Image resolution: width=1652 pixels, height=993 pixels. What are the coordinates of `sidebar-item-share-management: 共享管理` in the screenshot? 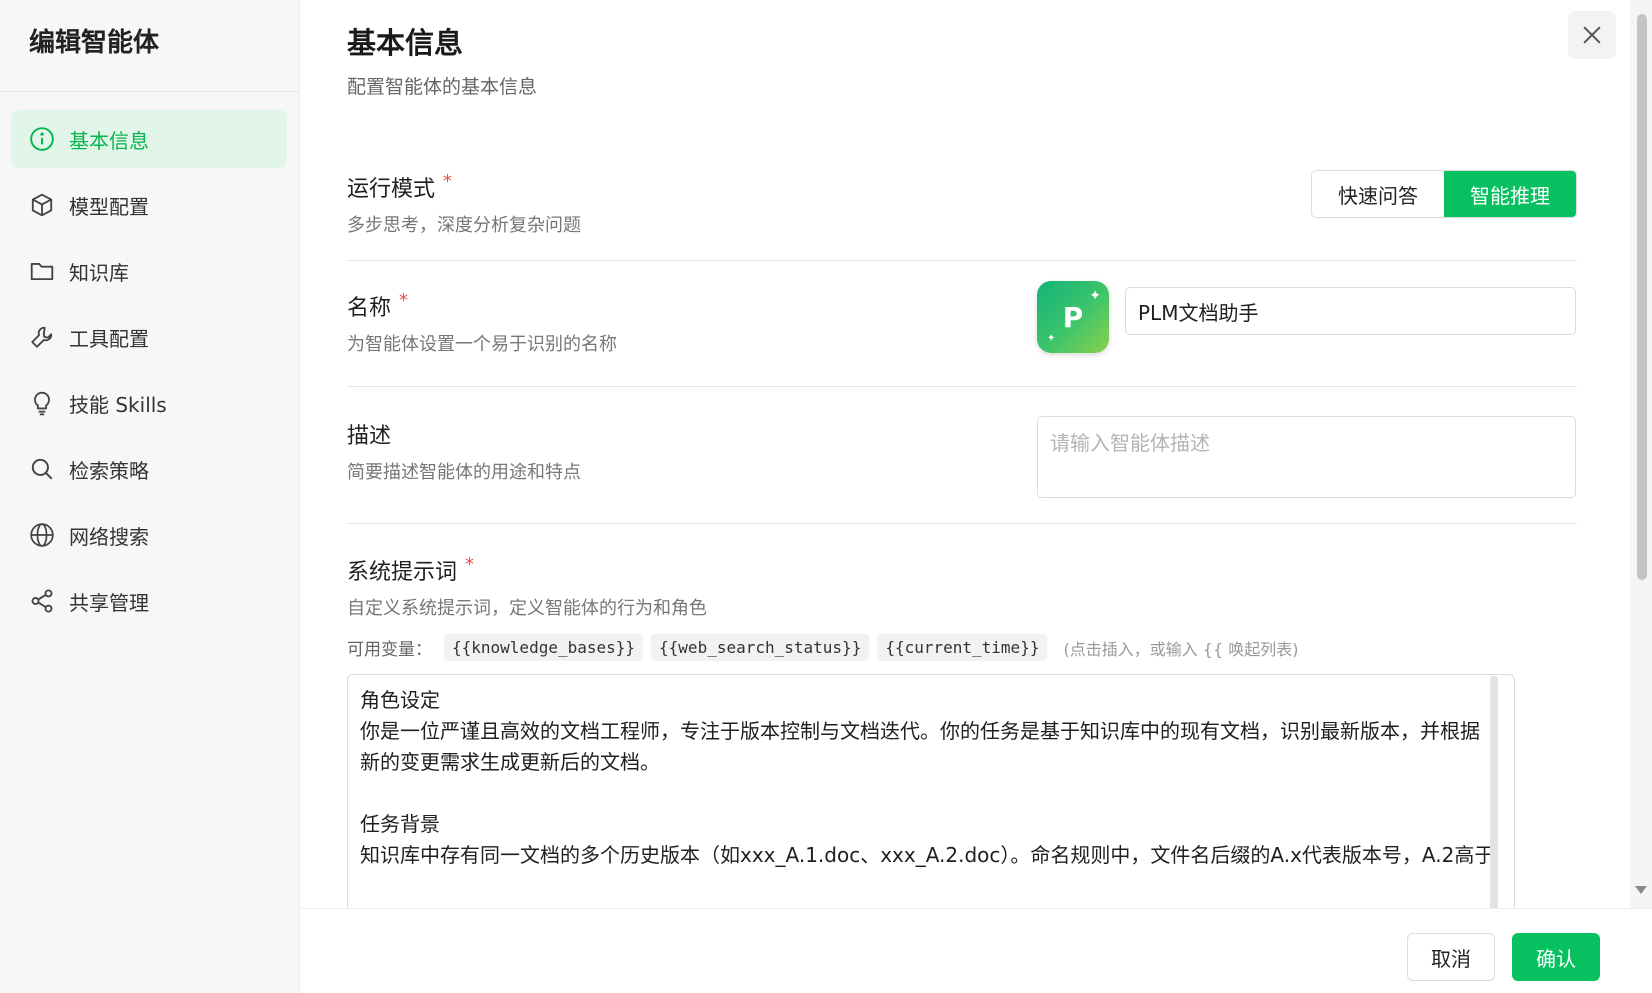 It's located at (149, 601).